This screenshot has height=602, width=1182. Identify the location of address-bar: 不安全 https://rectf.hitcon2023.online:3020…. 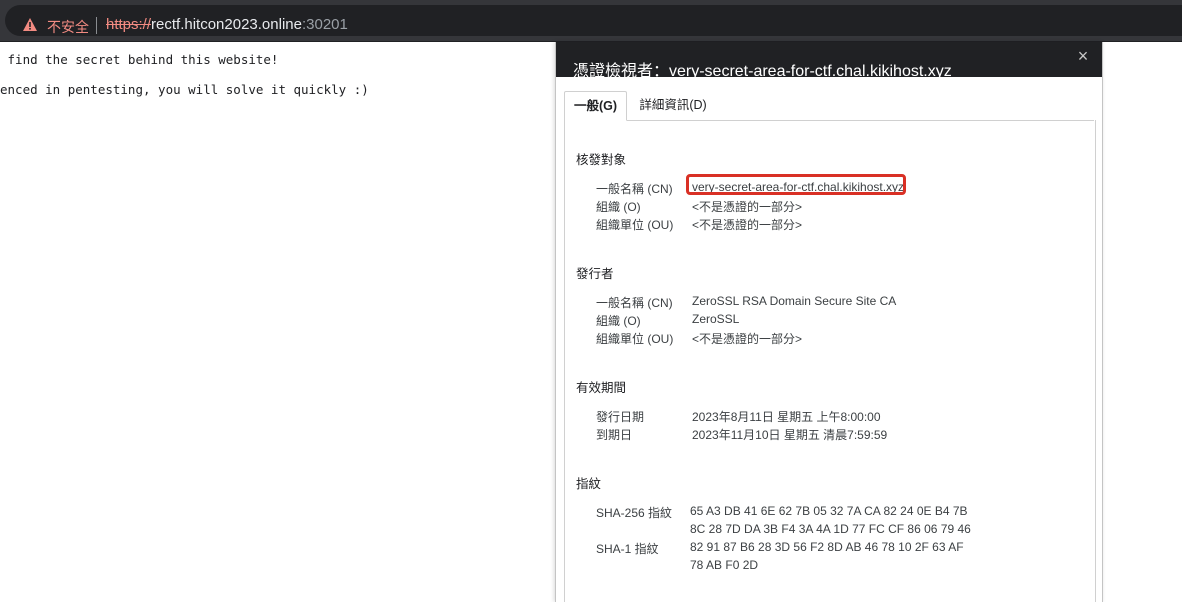
(593, 20).